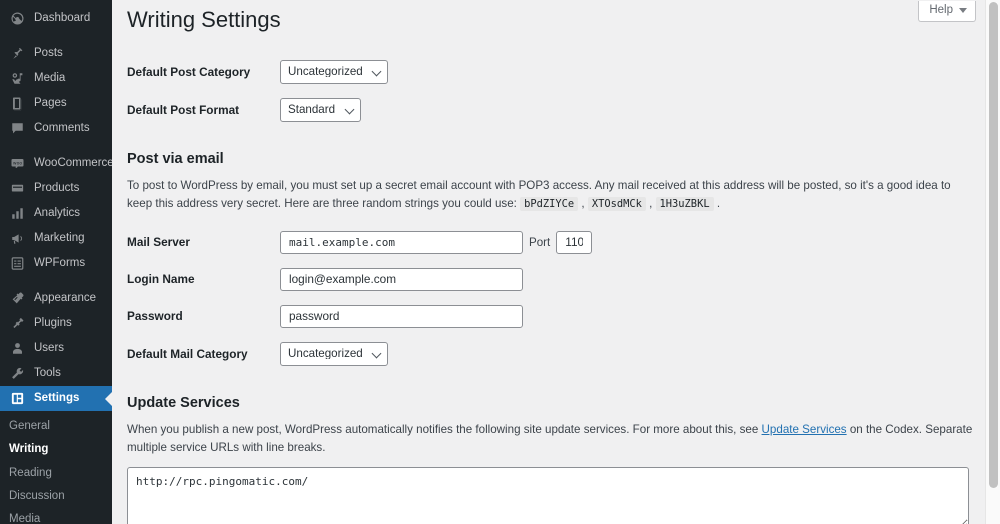 This screenshot has width=1000, height=524. Describe the element at coordinates (401, 242) in the screenshot. I see `mail-server-input` at that location.